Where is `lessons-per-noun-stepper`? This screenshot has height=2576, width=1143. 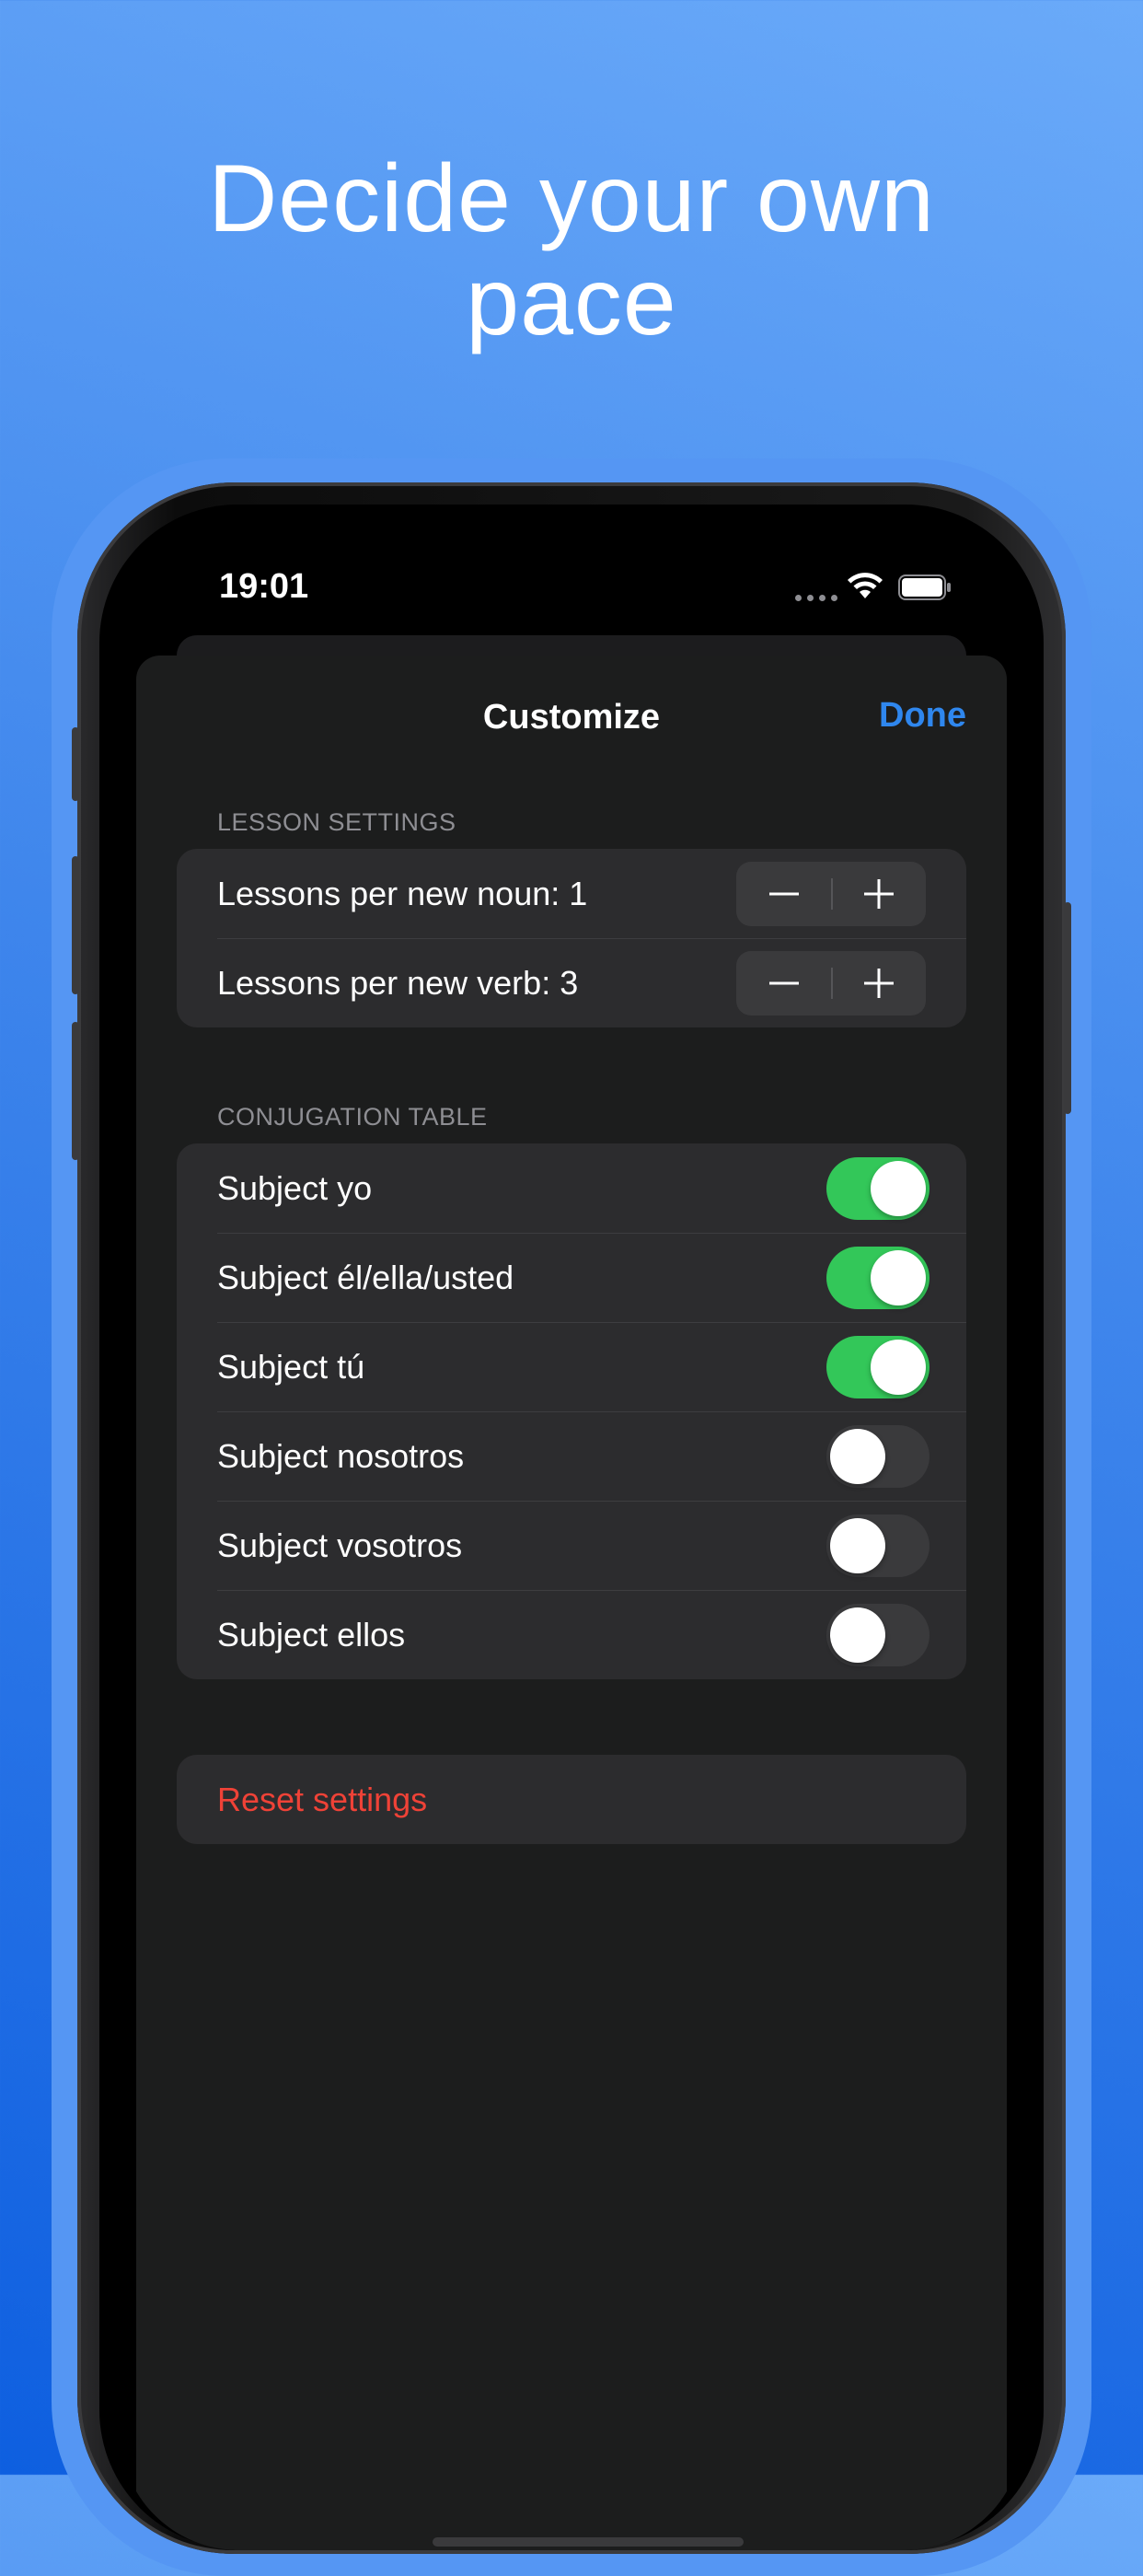
lessons-per-noun-stepper is located at coordinates (831, 894).